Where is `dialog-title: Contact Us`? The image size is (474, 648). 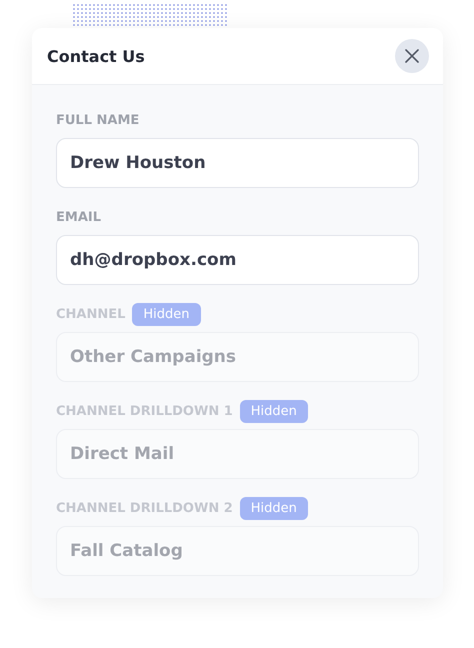
dialog-title: Contact Us is located at coordinates (96, 56).